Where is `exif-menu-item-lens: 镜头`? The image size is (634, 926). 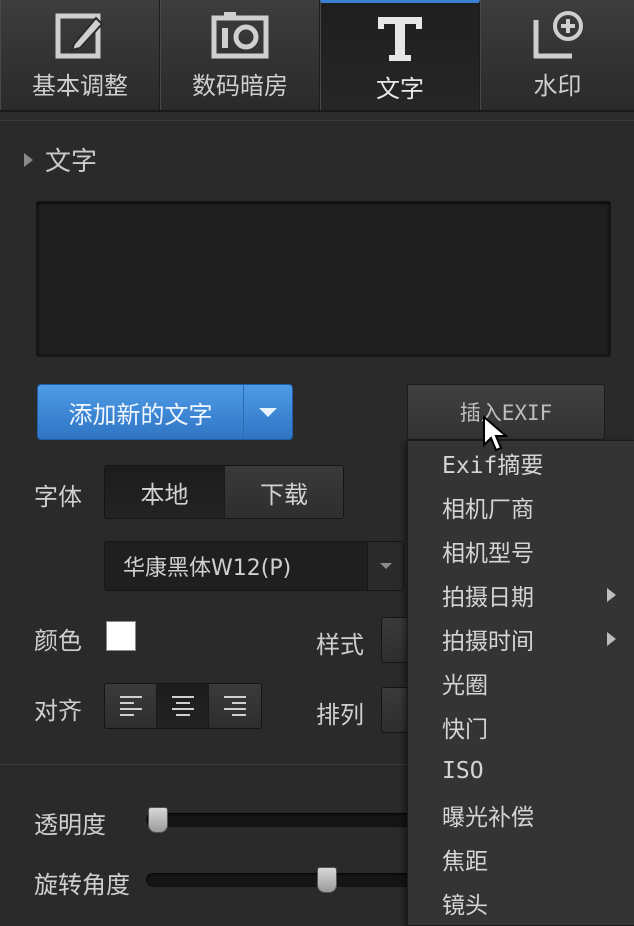
exif-menu-item-lens: 镜头 is located at coordinates (521, 903).